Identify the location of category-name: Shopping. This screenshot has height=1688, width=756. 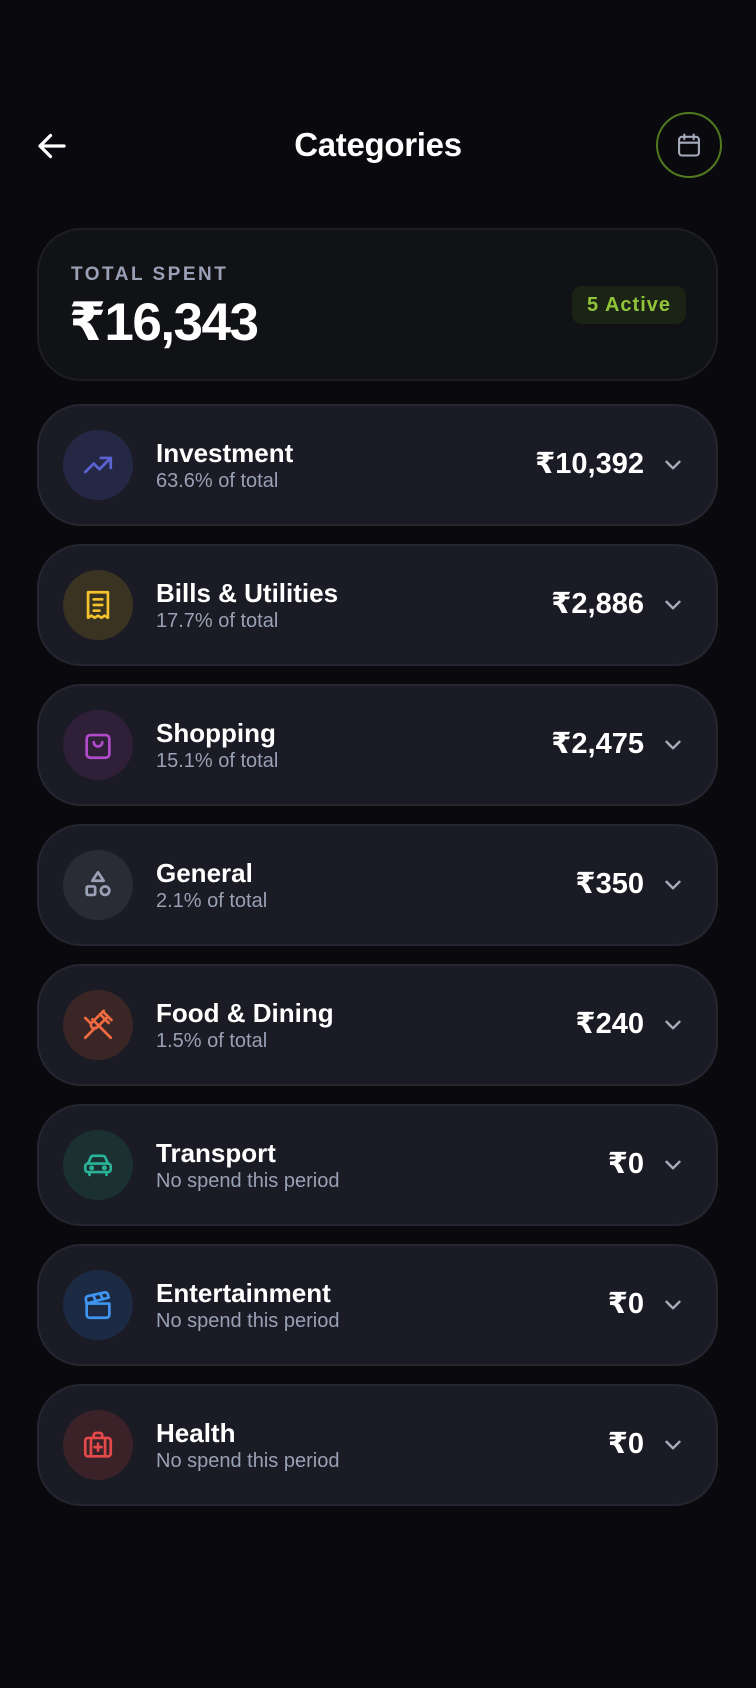
(216, 733).